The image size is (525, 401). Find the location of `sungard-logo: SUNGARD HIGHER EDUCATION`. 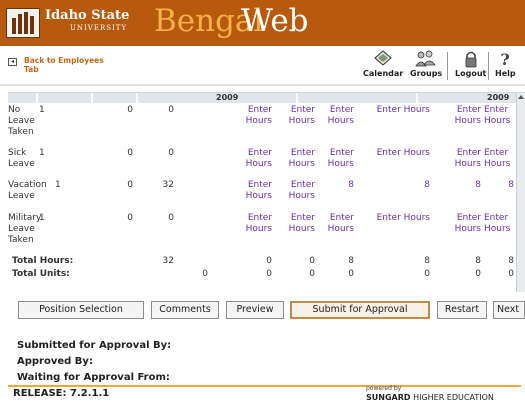

sungard-logo: SUNGARD HIGHER EDUCATION is located at coordinates (430, 397).